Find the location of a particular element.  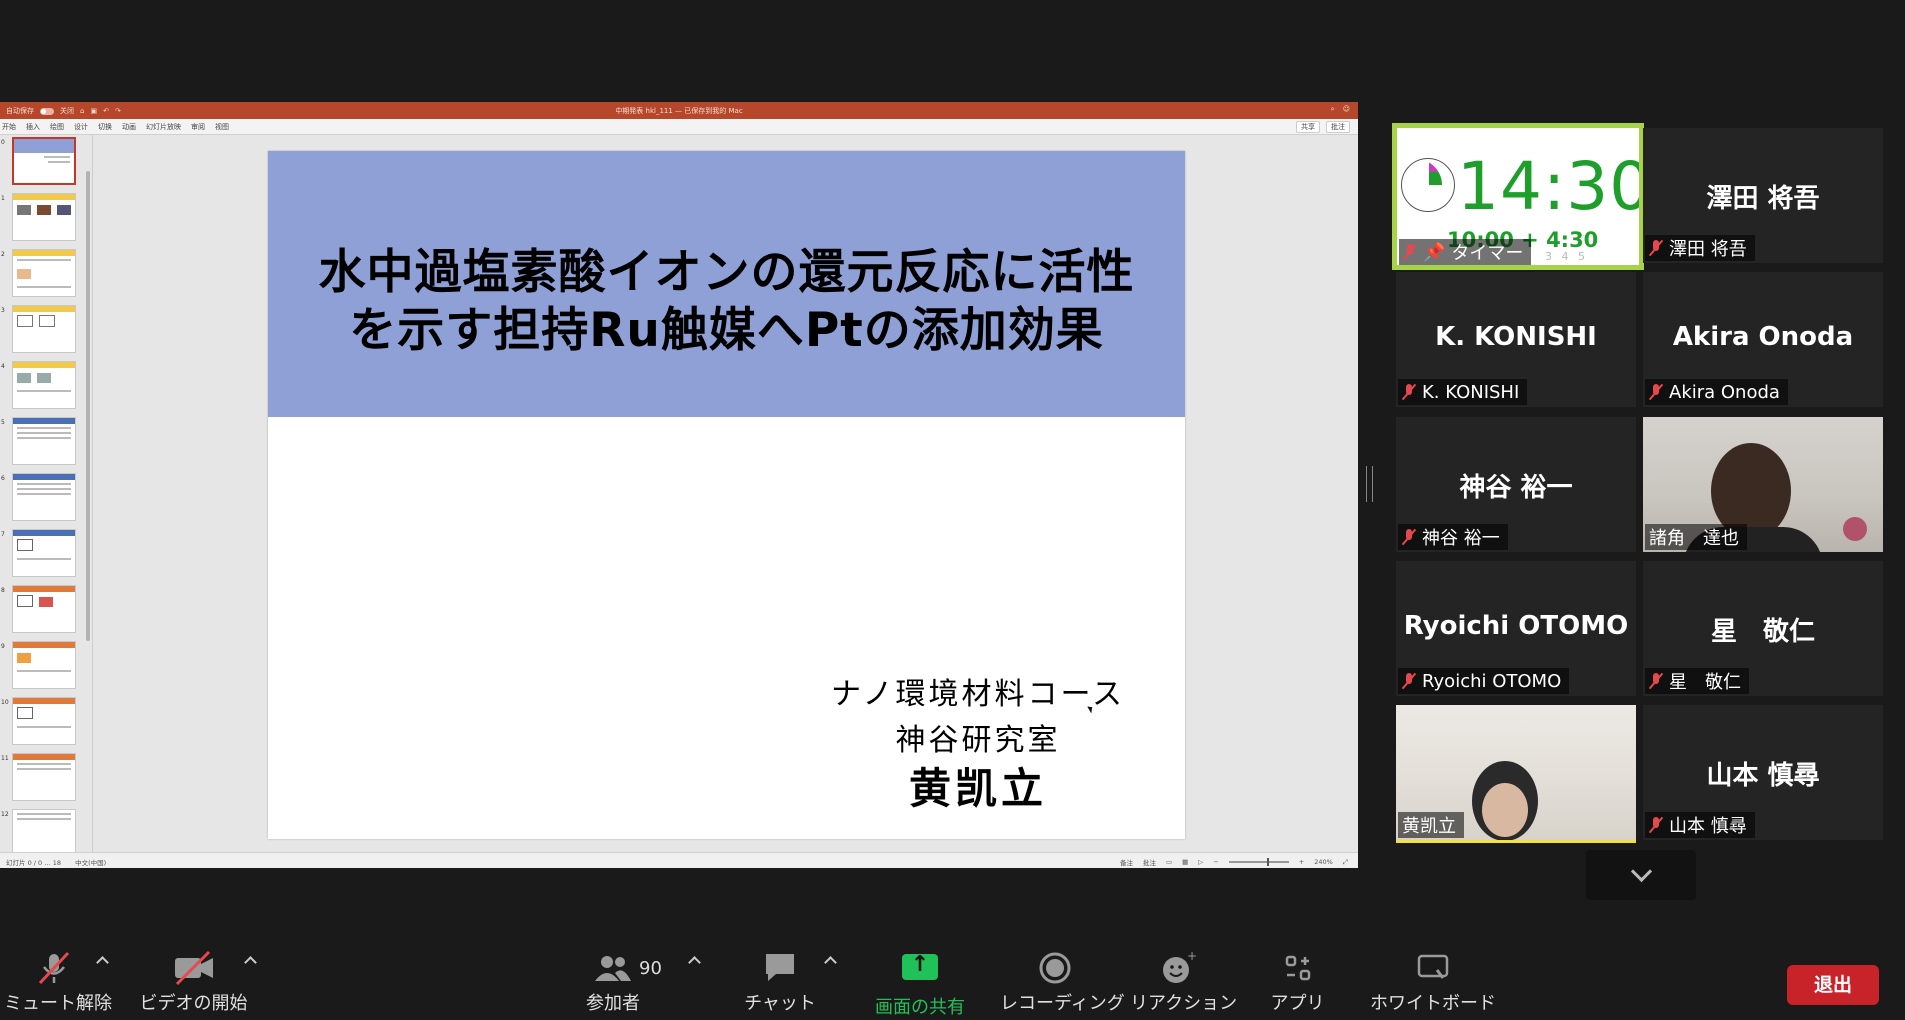

timer-ticks: 3 4 5 is located at coordinates (1566, 256).